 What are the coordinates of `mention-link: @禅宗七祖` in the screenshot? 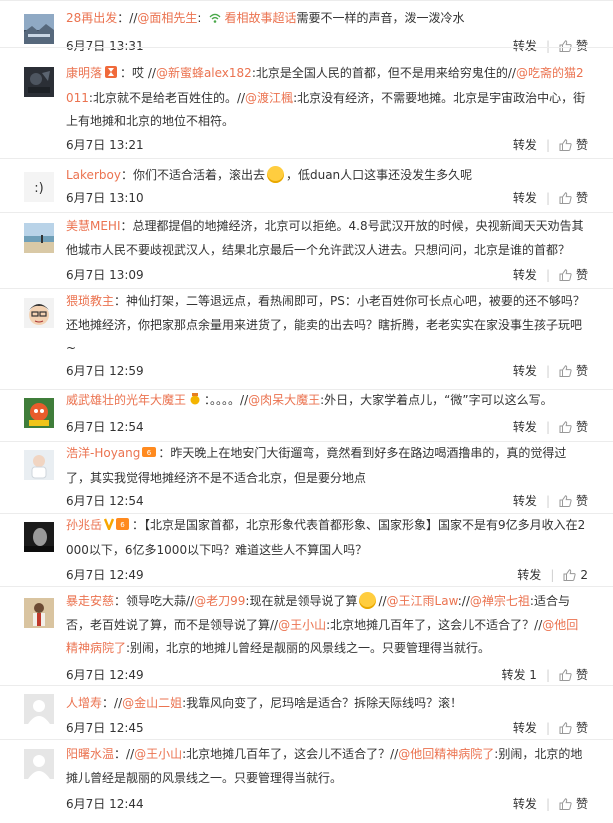 It's located at (500, 601).